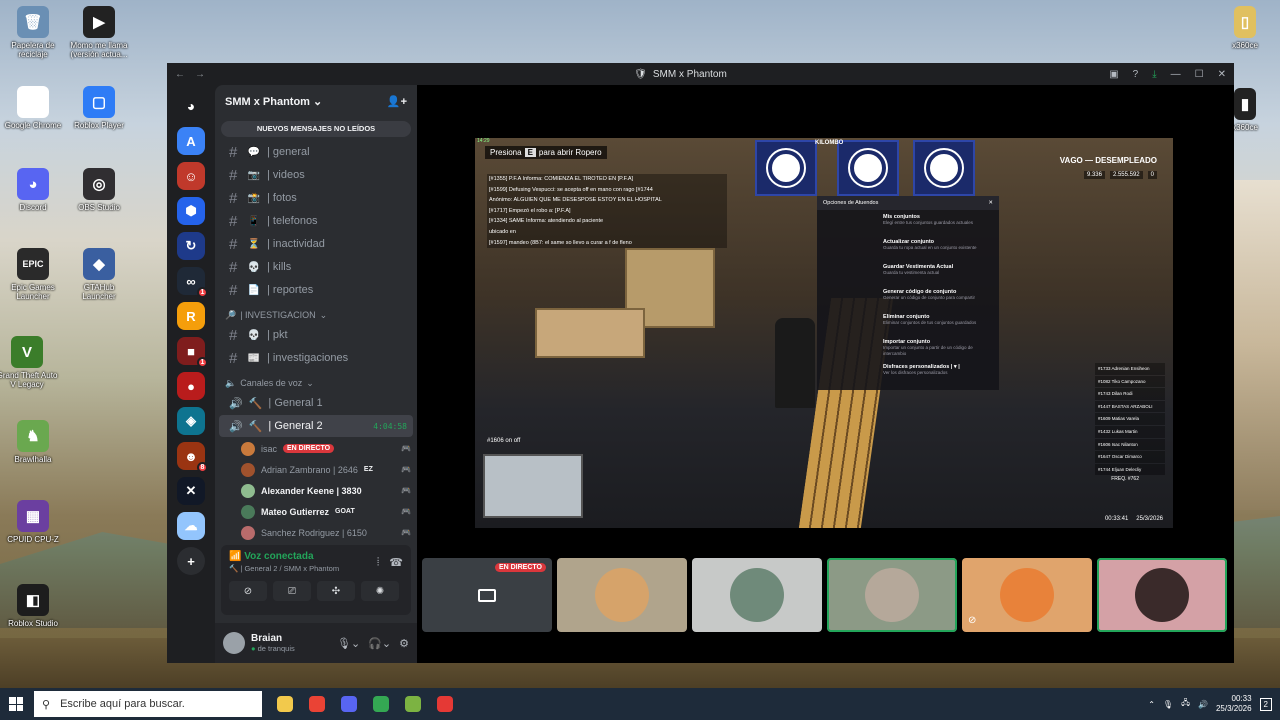 The height and width of the screenshot is (720, 1280). Describe the element at coordinates (191, 386) in the screenshot. I see `server-icon-guild-8: ●` at that location.